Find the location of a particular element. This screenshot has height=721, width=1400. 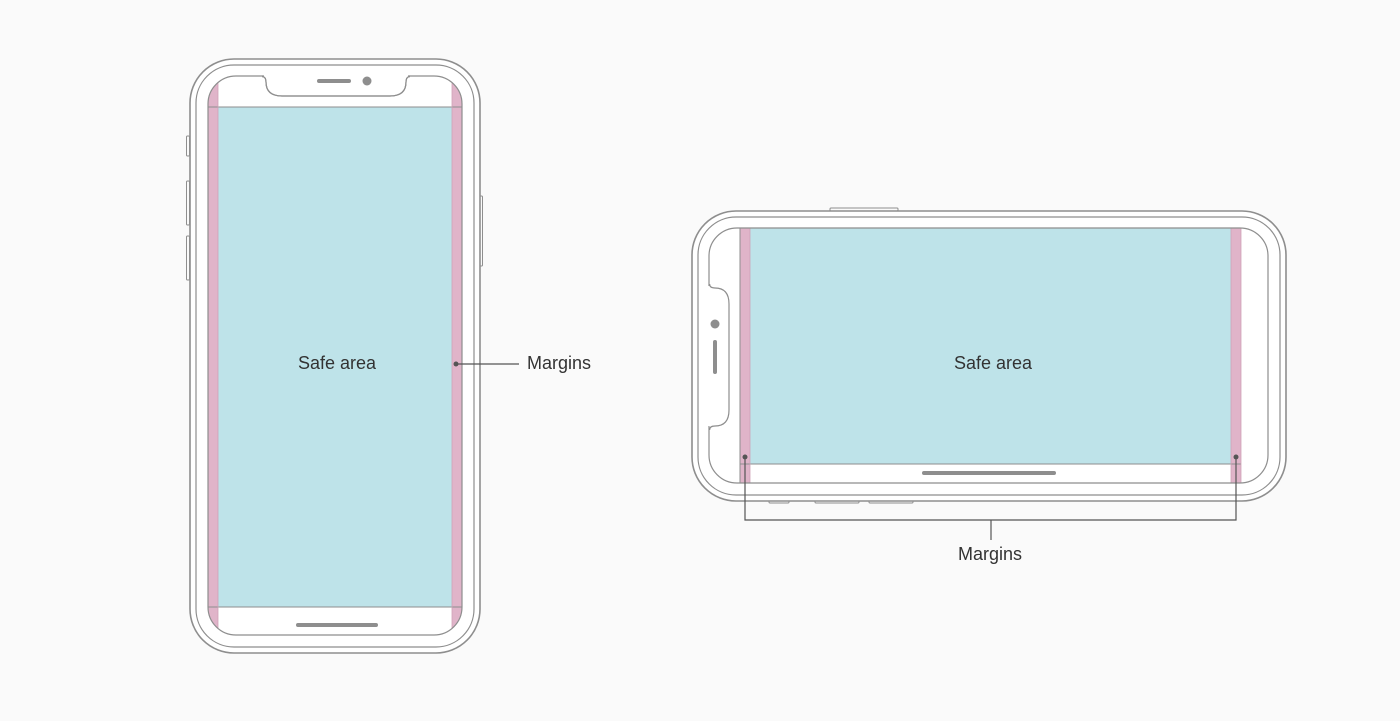

landscape-left-margin is located at coordinates (745, 355).